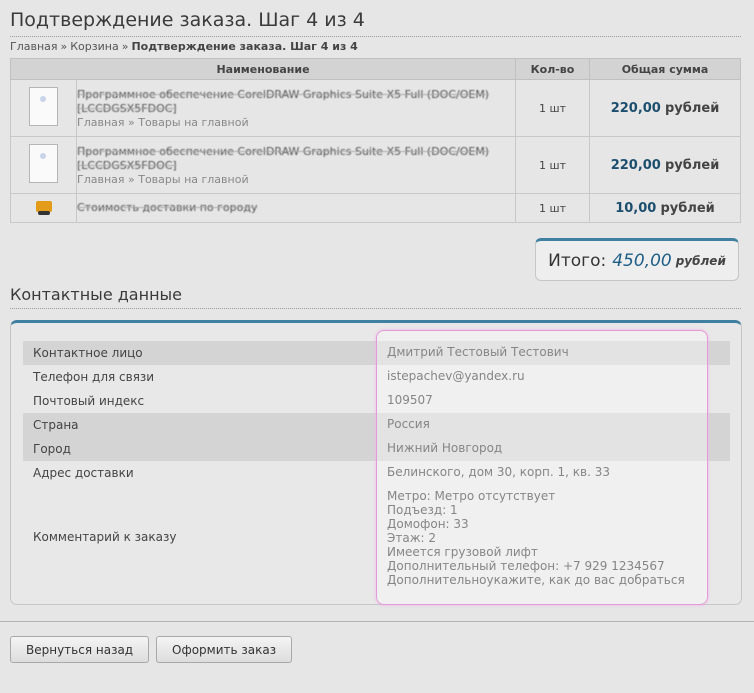 Image resolution: width=754 pixels, height=693 pixels. What do you see at coordinates (94, 46) in the screenshot?
I see `breadcrumb-cart-link: Корзина` at bounding box center [94, 46].